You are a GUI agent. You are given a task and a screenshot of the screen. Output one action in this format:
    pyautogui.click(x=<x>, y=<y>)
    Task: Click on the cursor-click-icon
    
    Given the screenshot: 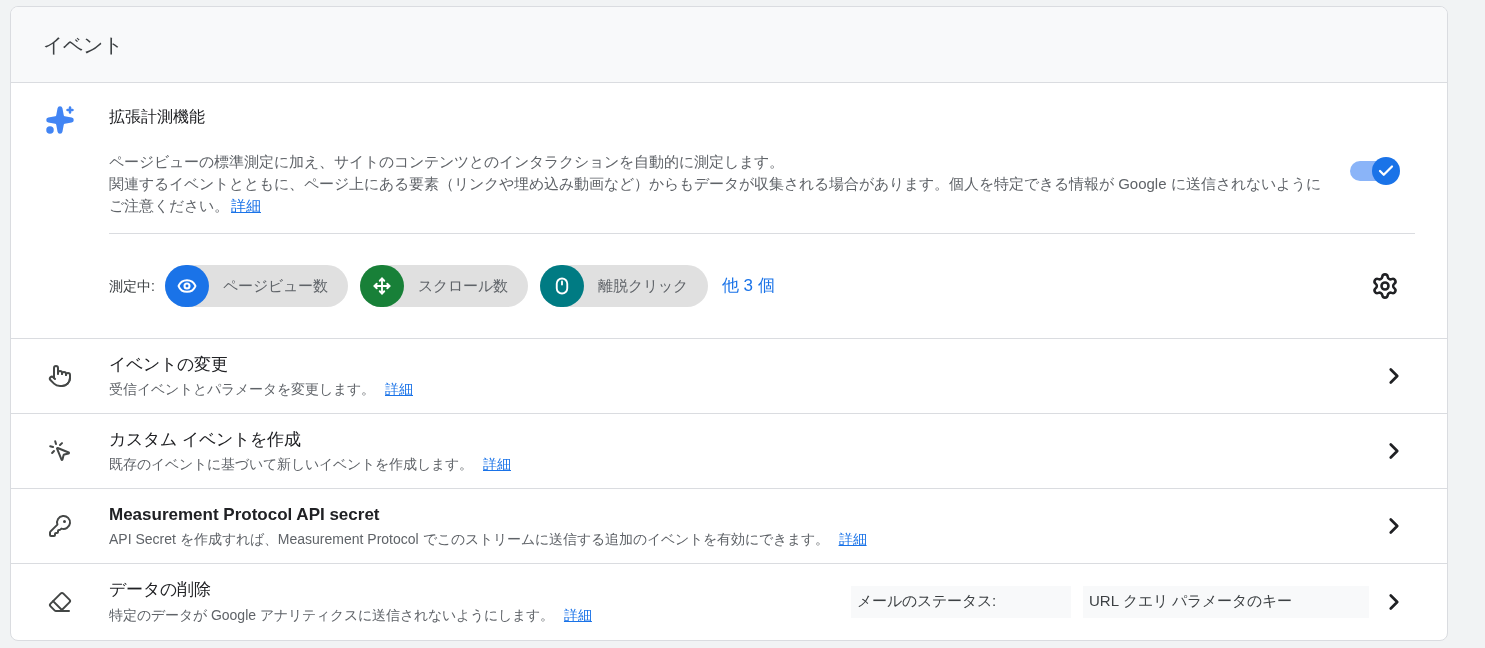 What is the action you would take?
    pyautogui.click(x=60, y=451)
    